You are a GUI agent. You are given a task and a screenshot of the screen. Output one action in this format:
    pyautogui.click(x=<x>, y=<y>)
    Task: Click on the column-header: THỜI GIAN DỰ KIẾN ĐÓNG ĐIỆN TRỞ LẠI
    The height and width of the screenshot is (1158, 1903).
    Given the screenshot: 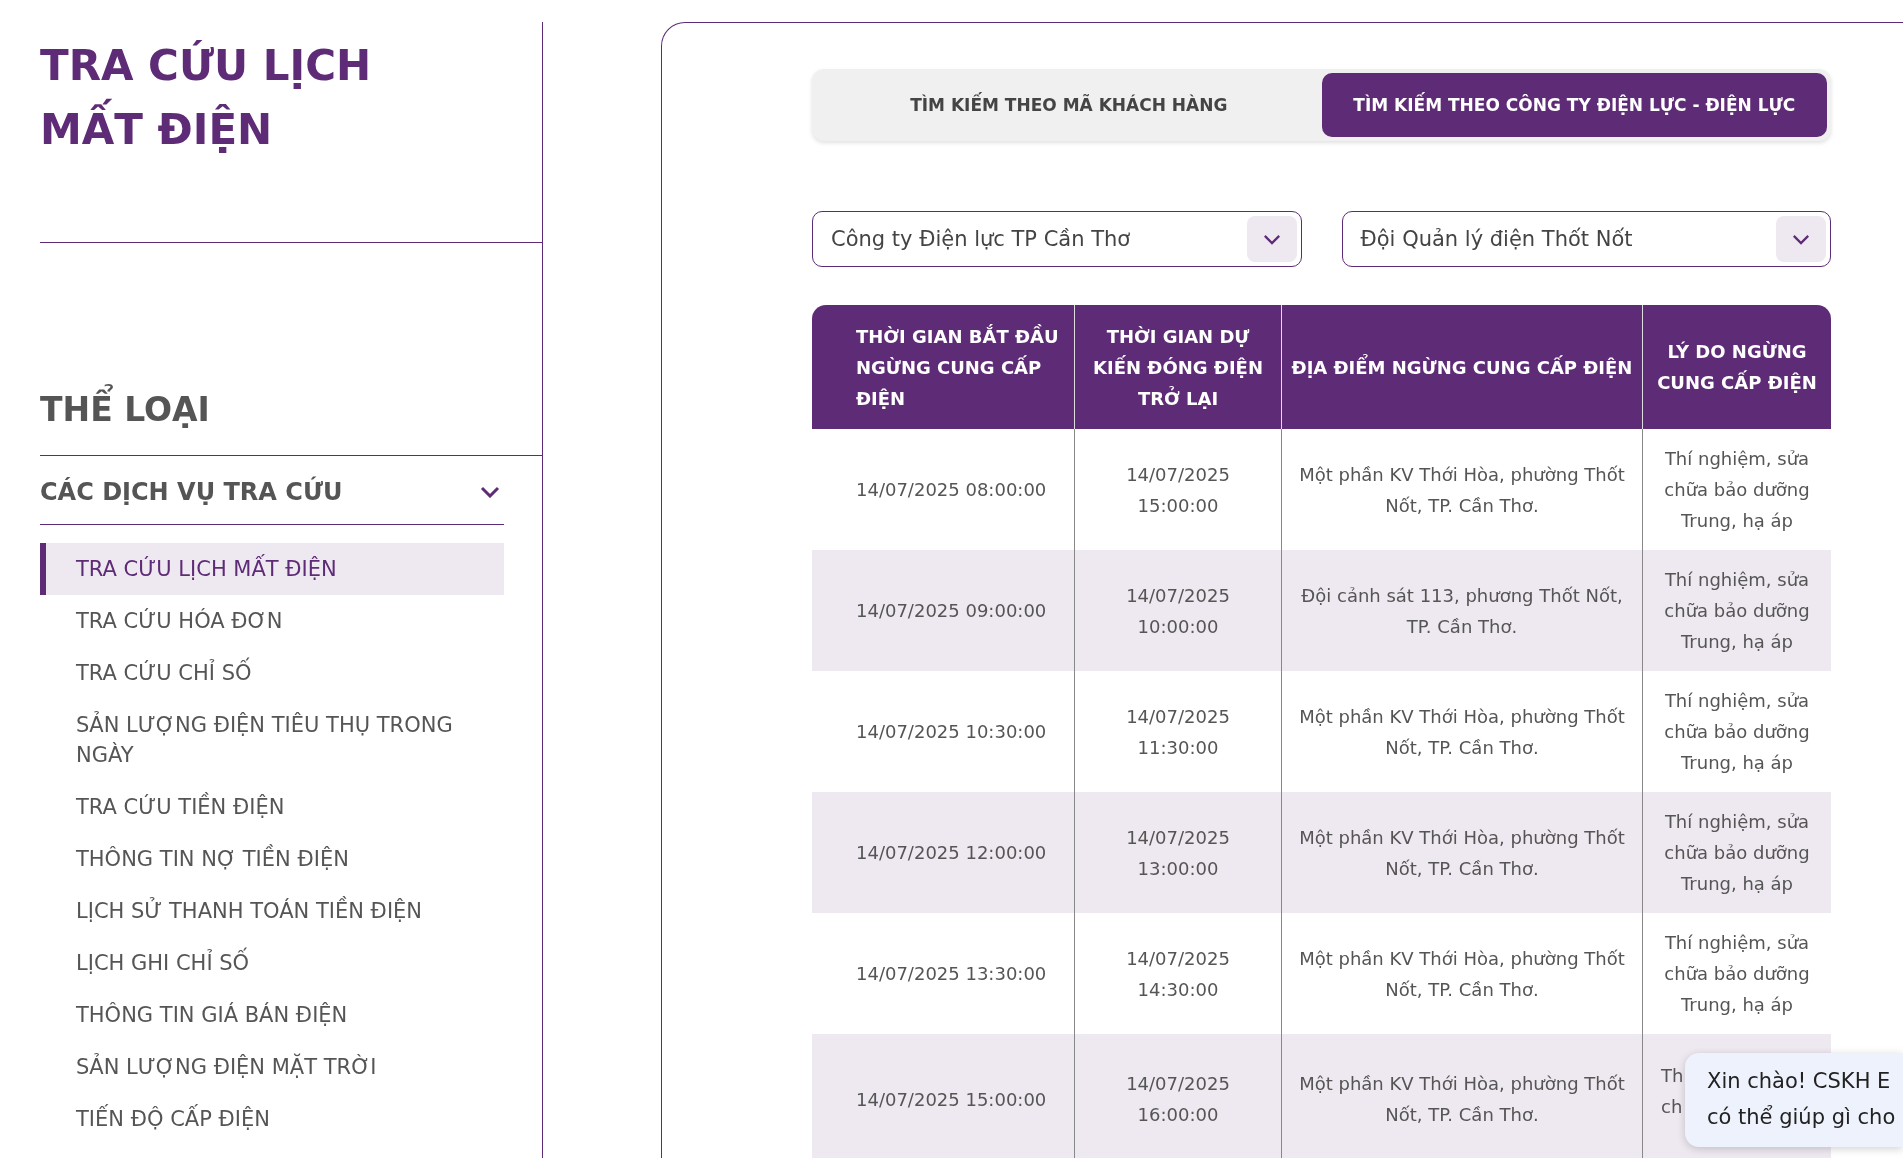 What is the action you would take?
    pyautogui.click(x=1177, y=367)
    